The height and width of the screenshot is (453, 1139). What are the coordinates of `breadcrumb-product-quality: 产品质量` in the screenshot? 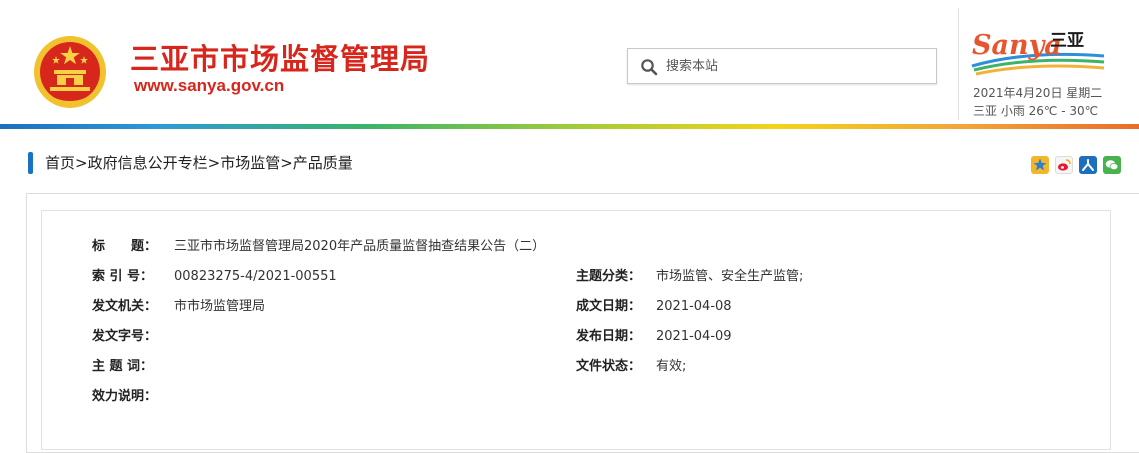 It's located at (323, 163).